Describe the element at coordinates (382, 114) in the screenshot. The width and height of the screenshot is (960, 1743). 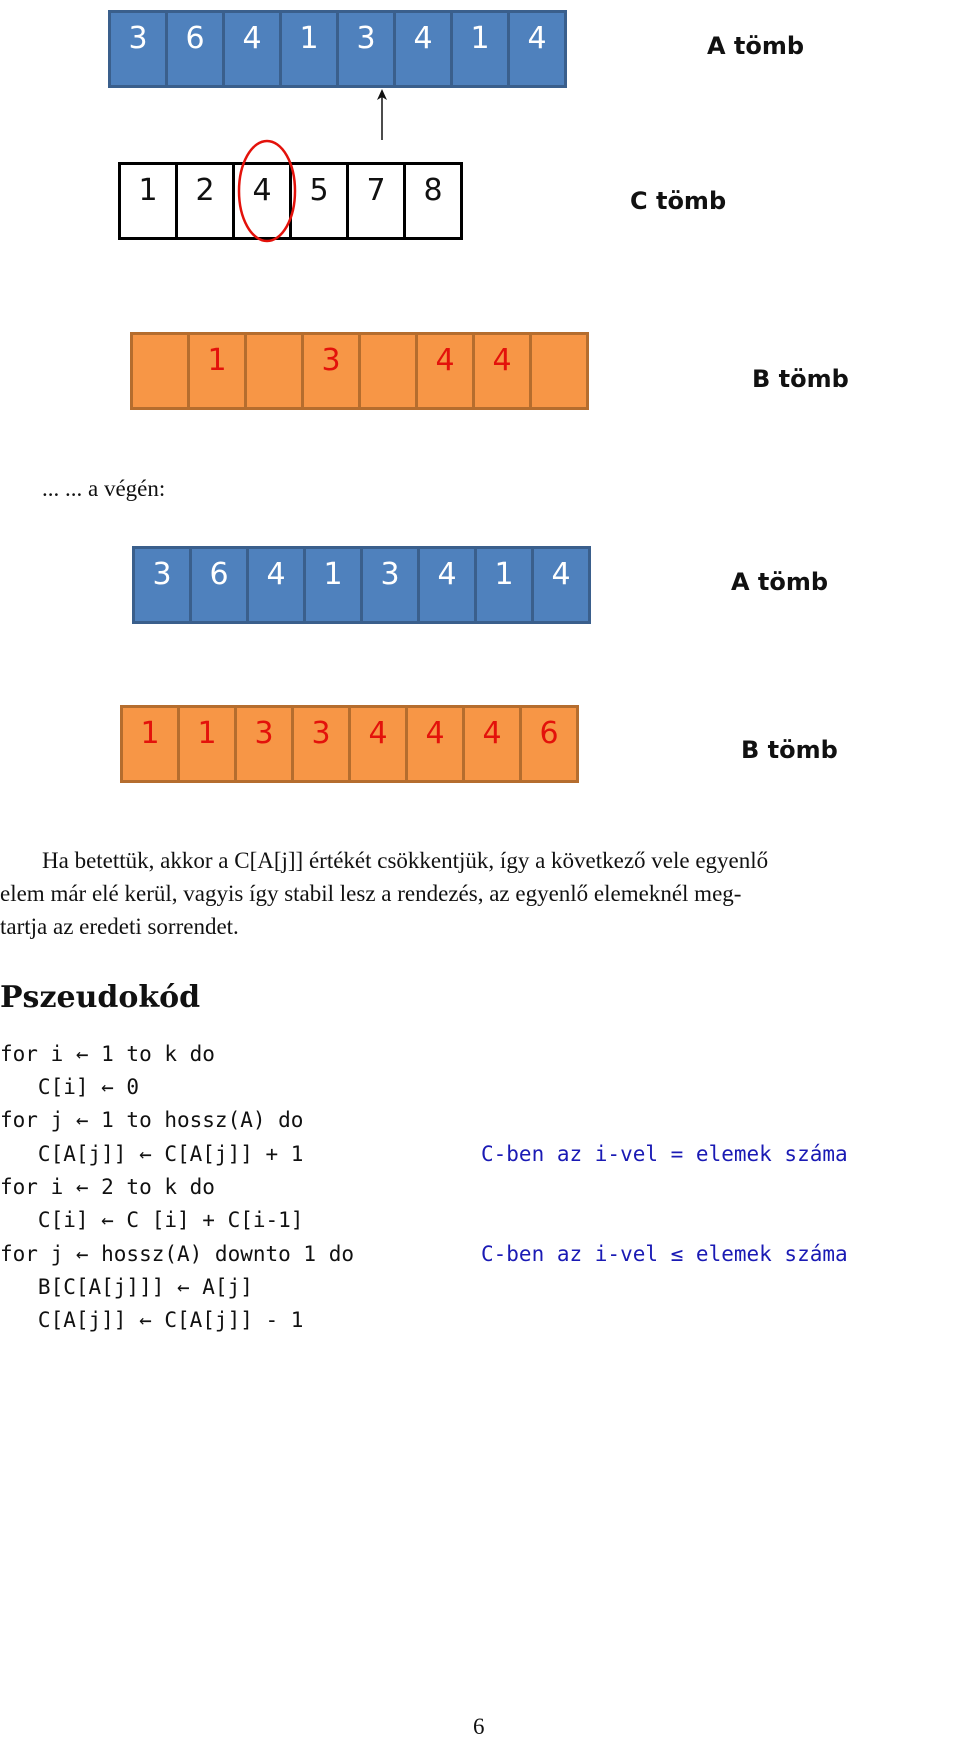
I see `pointer-arrow-icon` at that location.